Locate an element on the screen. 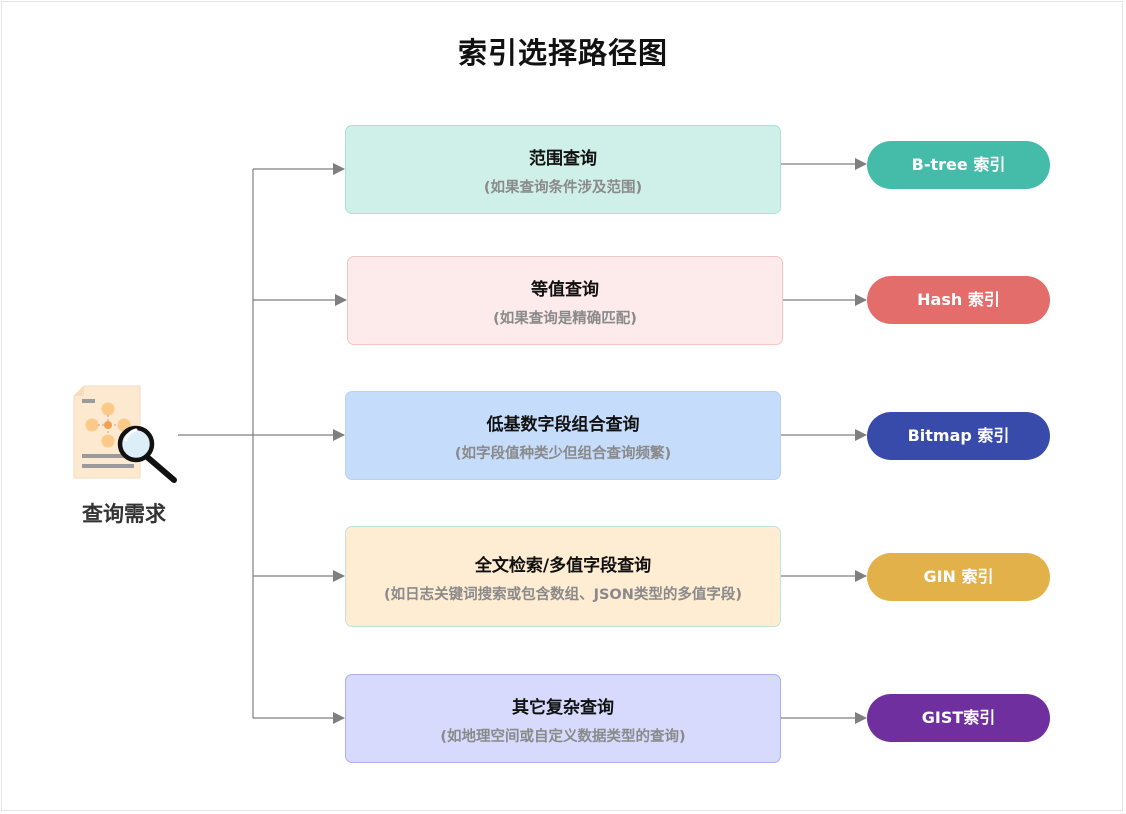 This screenshot has height=814, width=1126. branch-subtitle: (如日志关键词搜索或包含数组、JSON类型的多值字段) is located at coordinates (563, 595).